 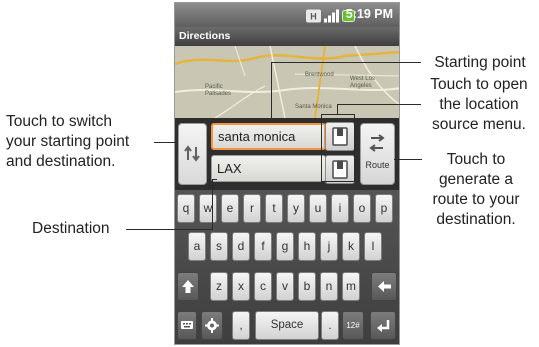 I want to click on key-q: q, so click(x=186, y=208).